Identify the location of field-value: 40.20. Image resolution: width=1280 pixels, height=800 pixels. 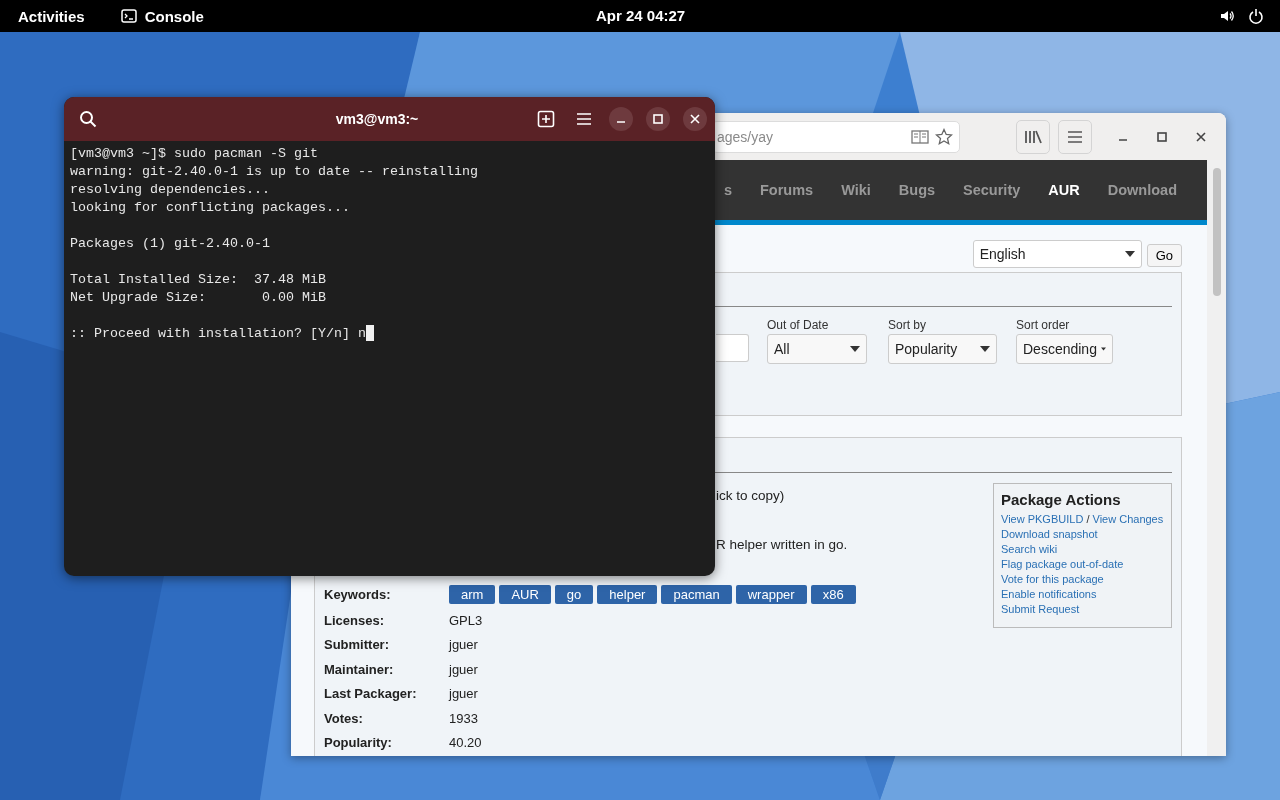
(465, 743).